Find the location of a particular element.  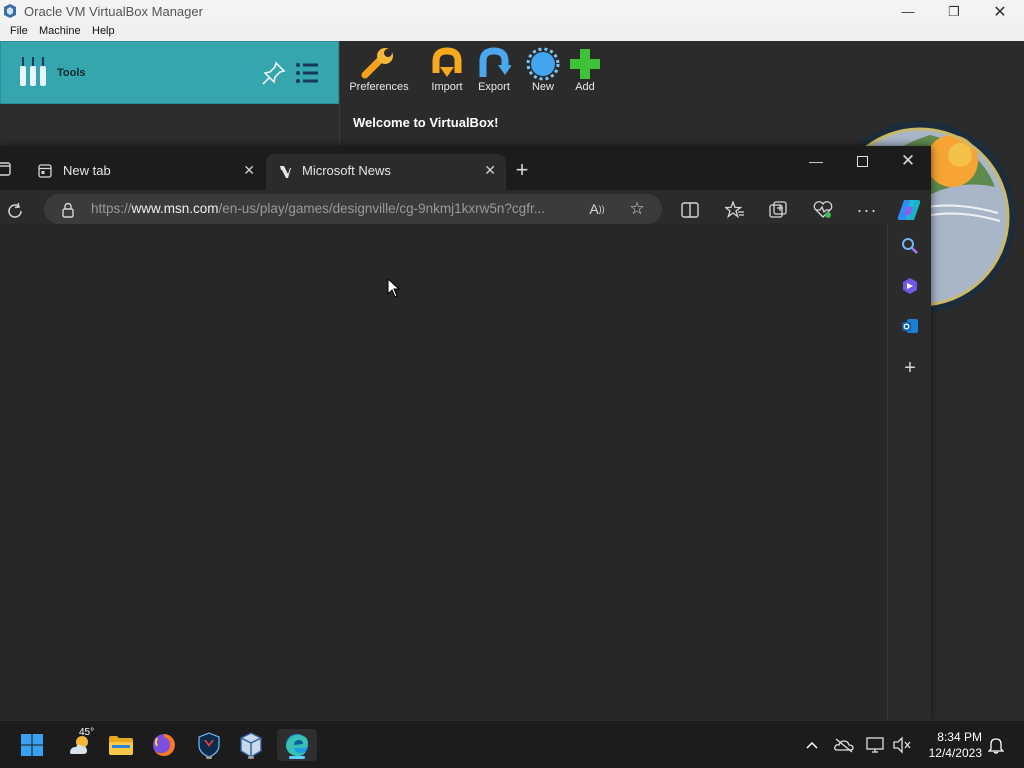

split-screen-icon is located at coordinates (690, 210).